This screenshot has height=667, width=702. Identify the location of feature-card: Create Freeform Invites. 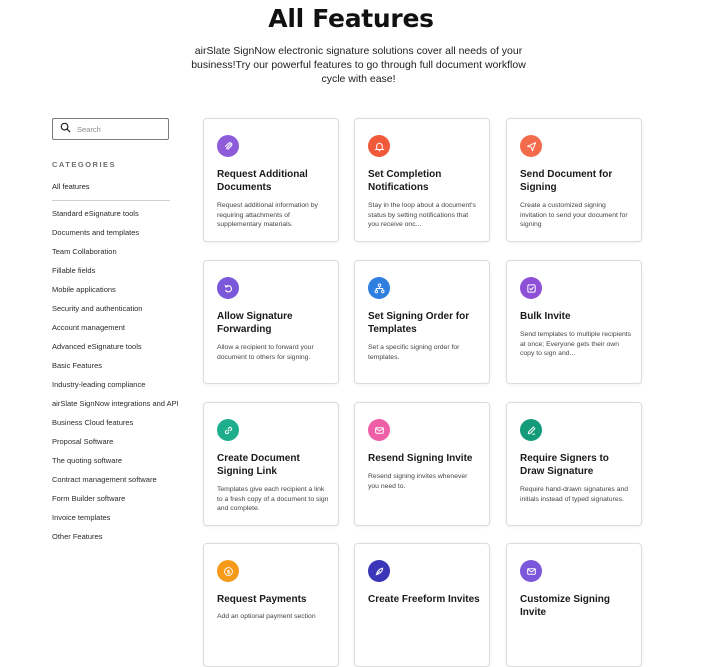
(422, 605).